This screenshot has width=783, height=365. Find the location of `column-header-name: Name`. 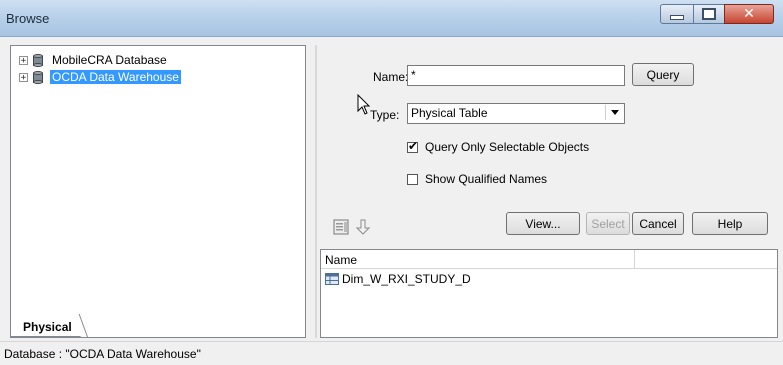

column-header-name: Name is located at coordinates (478, 259).